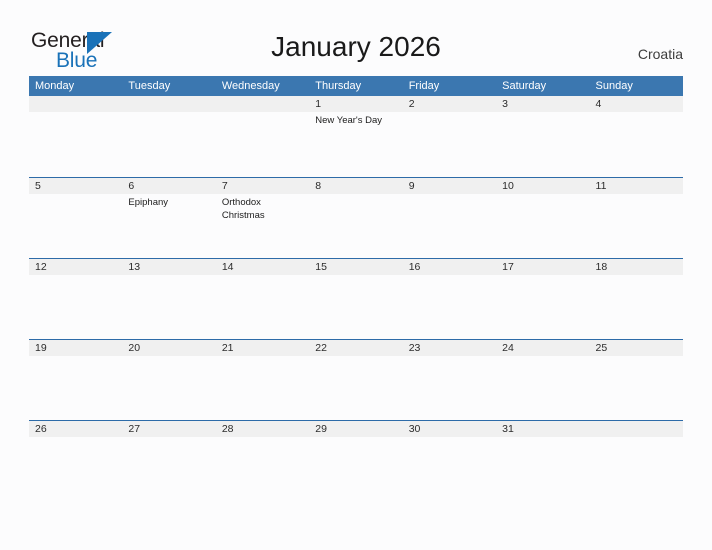  What do you see at coordinates (168, 348) in the screenshot?
I see `calendar-day-cell: 20` at bounding box center [168, 348].